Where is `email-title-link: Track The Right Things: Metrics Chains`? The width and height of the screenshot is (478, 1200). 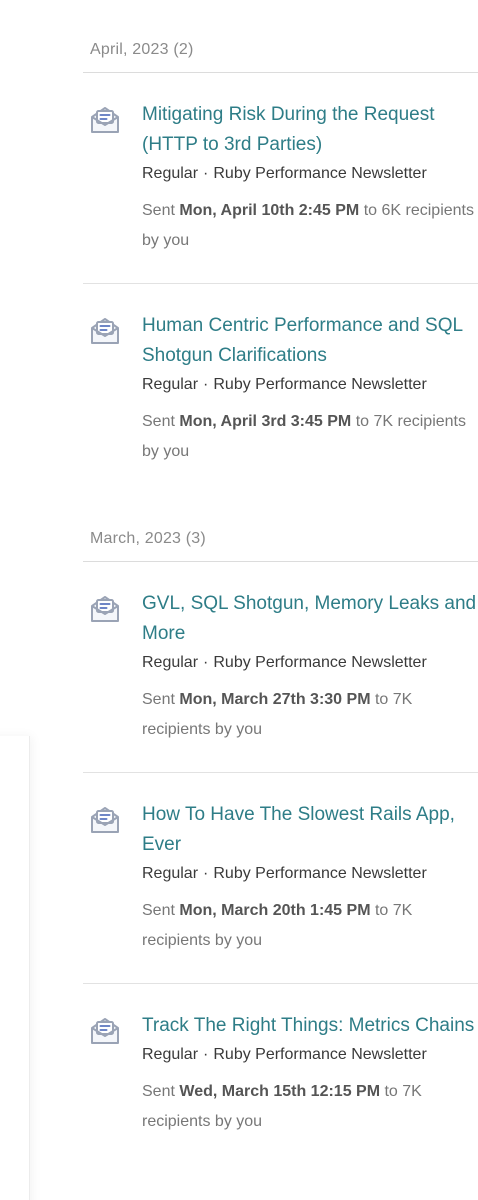
email-title-link: Track The Right Things: Metrics Chains is located at coordinates (310, 1026).